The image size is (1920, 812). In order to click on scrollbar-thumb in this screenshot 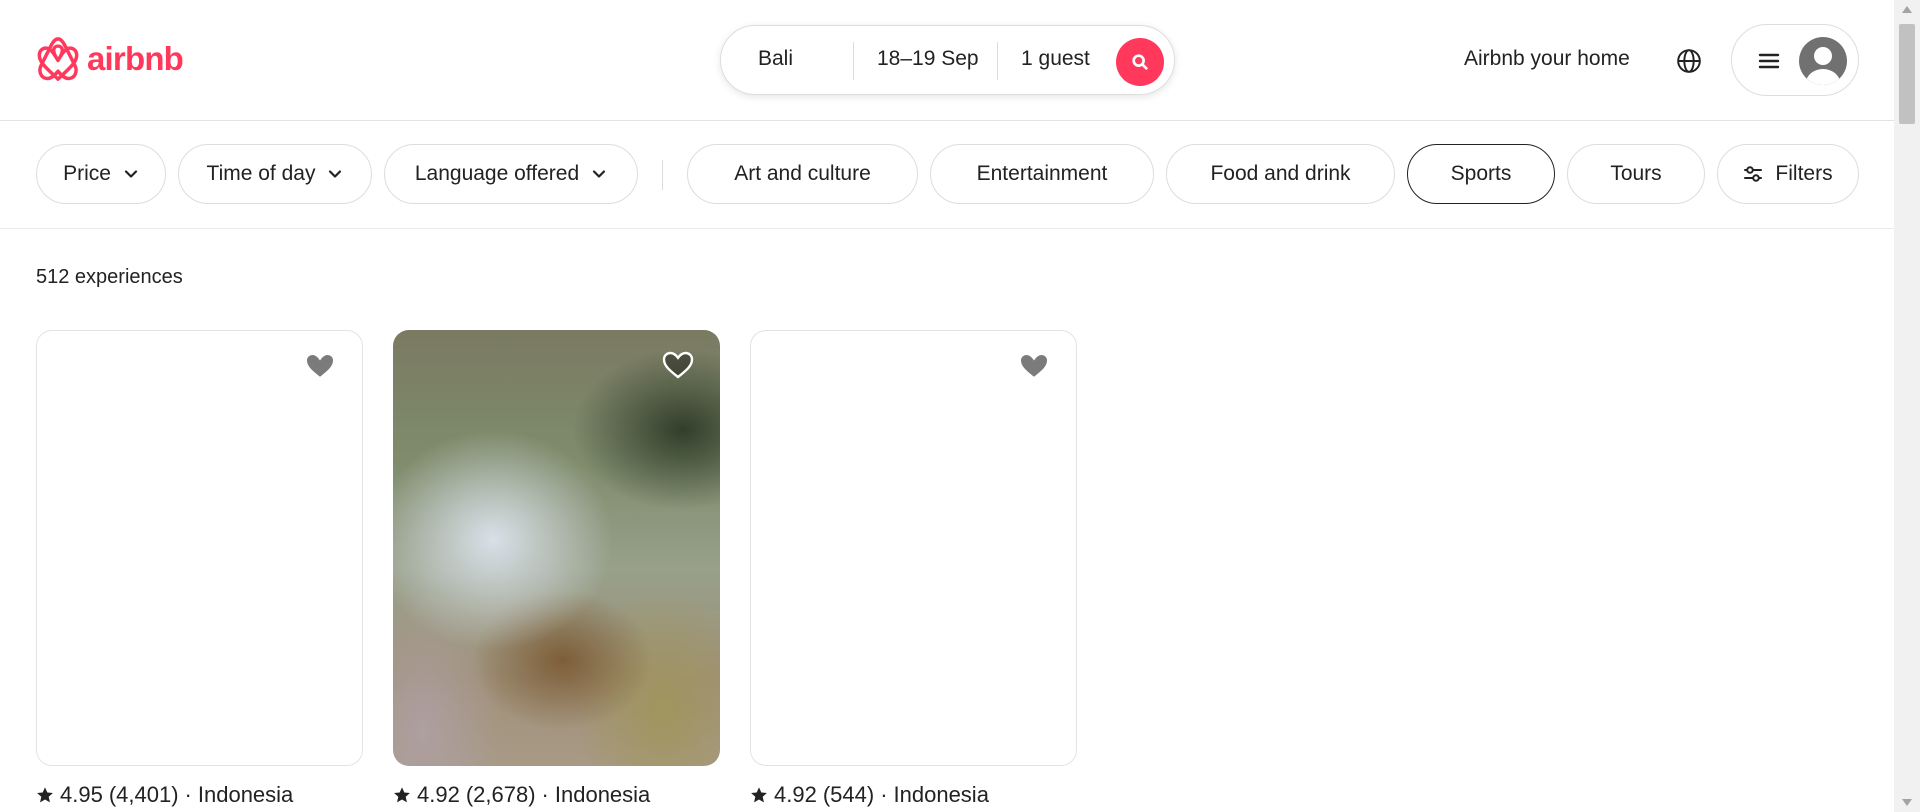, I will do `click(1907, 74)`.